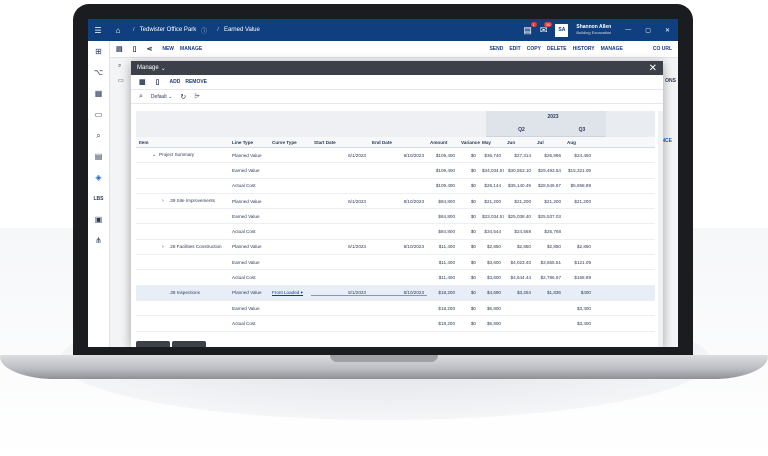  Describe the element at coordinates (442, 142) in the screenshot. I see `column-header: Amount` at that location.